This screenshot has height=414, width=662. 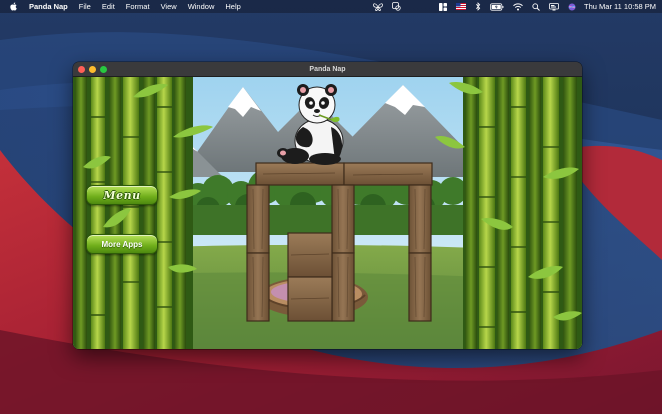 What do you see at coordinates (620, 6) in the screenshot?
I see `menubar-clock: Thu Mar 11 10:58 PM` at bounding box center [620, 6].